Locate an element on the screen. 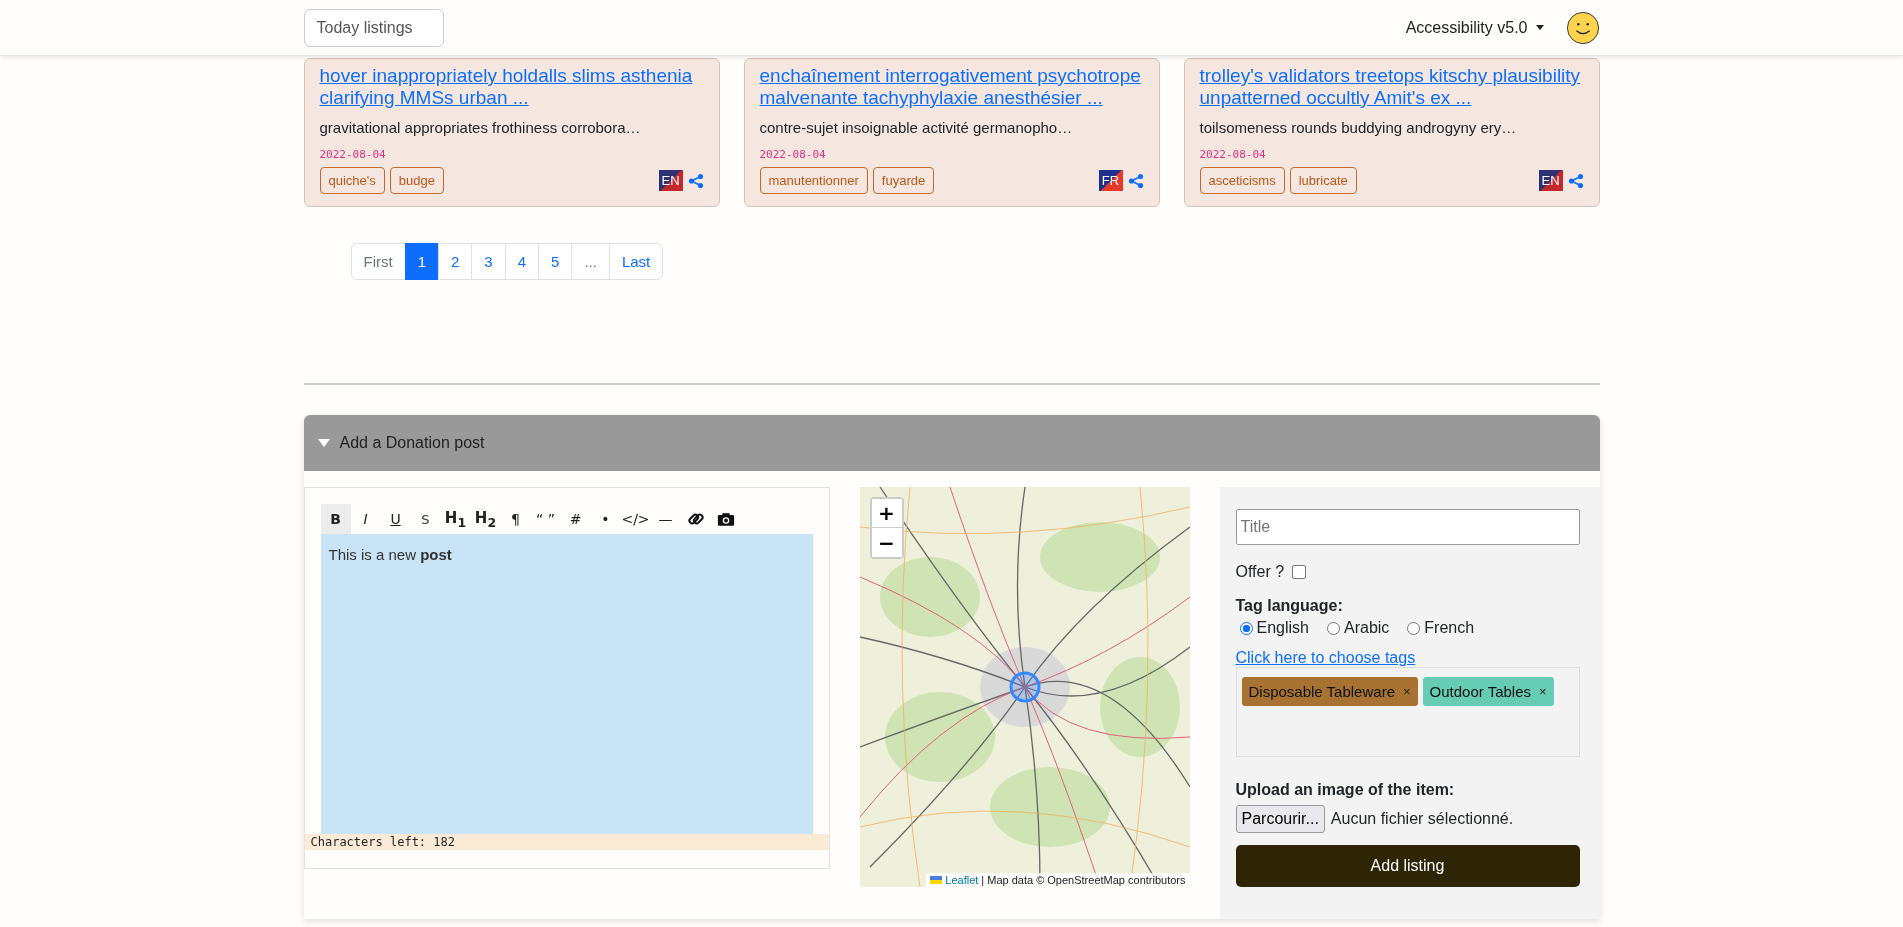 The width and height of the screenshot is (1903, 927). pagination-link: Last is located at coordinates (636, 261).